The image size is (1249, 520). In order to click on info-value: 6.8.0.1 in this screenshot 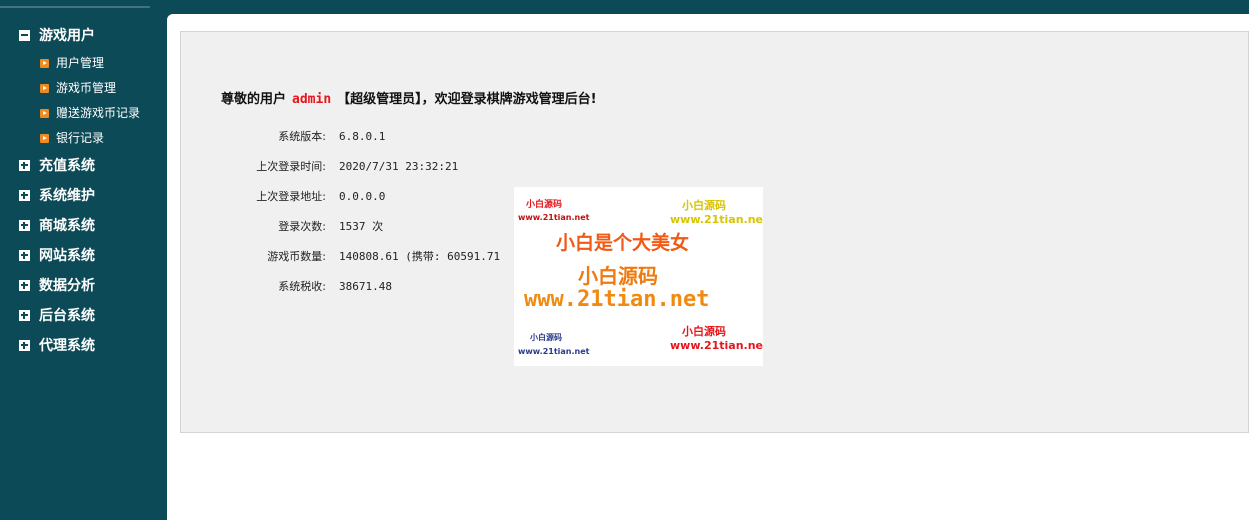, I will do `click(362, 136)`.